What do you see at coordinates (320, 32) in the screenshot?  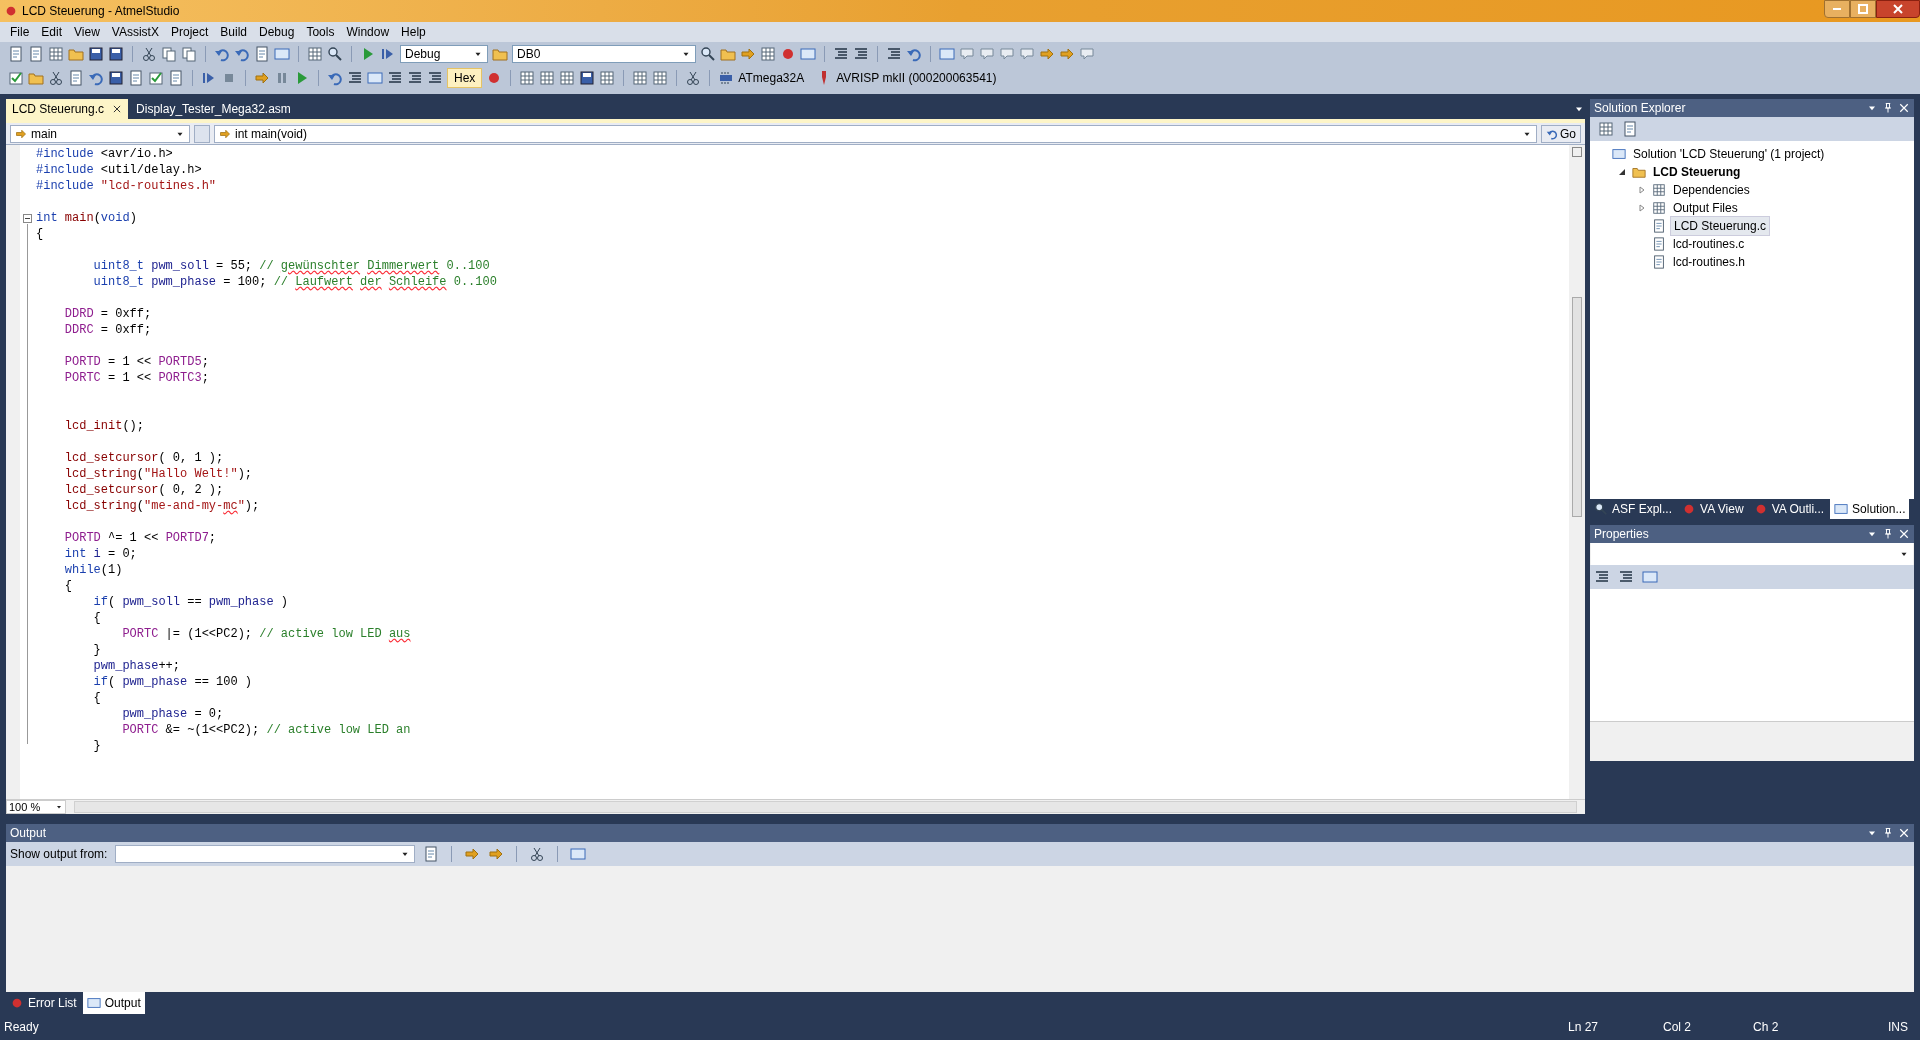 I see `menu-item: Tools` at bounding box center [320, 32].